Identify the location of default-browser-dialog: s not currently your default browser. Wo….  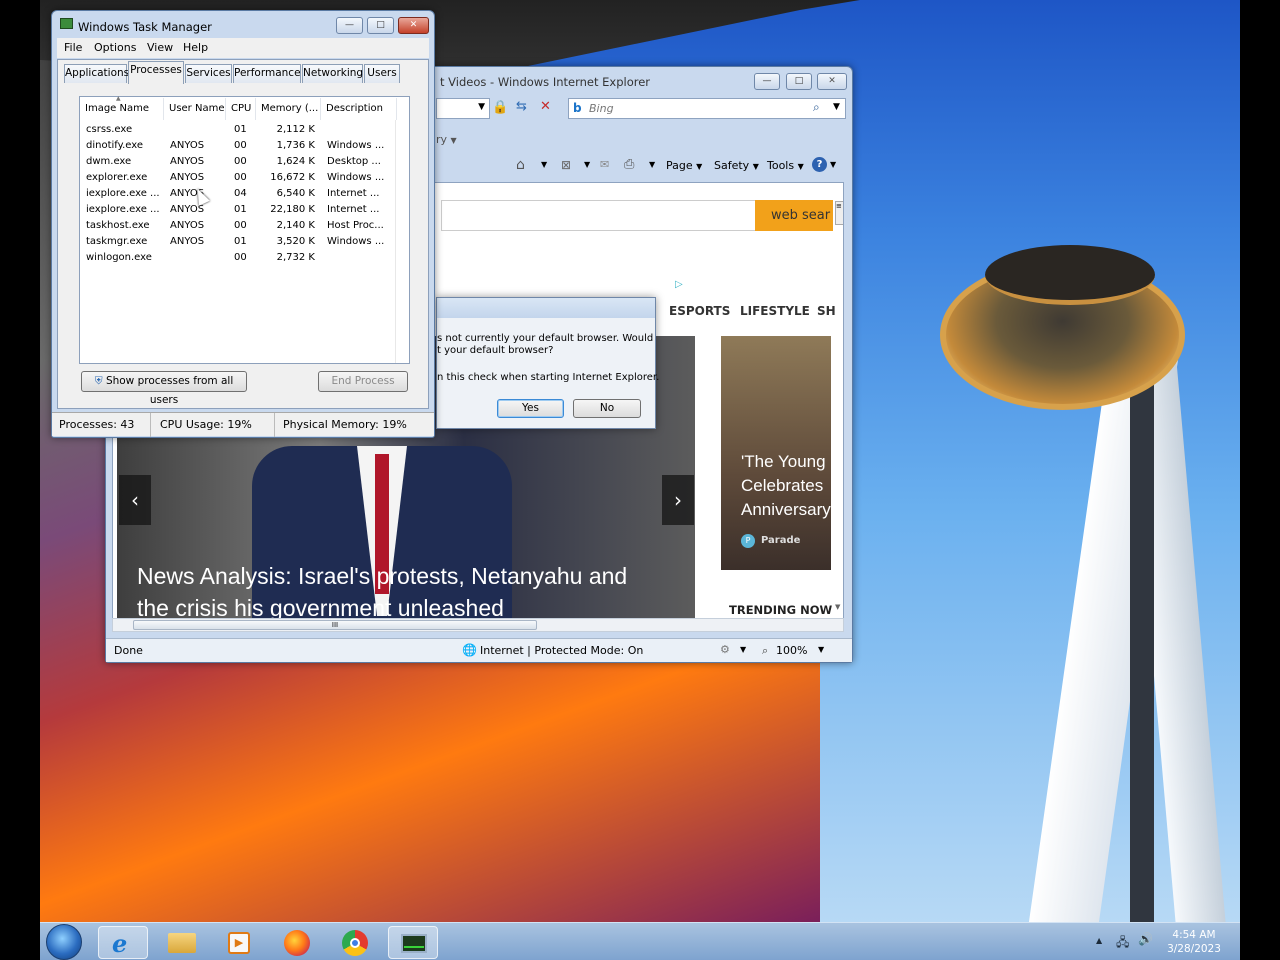
(547, 363).